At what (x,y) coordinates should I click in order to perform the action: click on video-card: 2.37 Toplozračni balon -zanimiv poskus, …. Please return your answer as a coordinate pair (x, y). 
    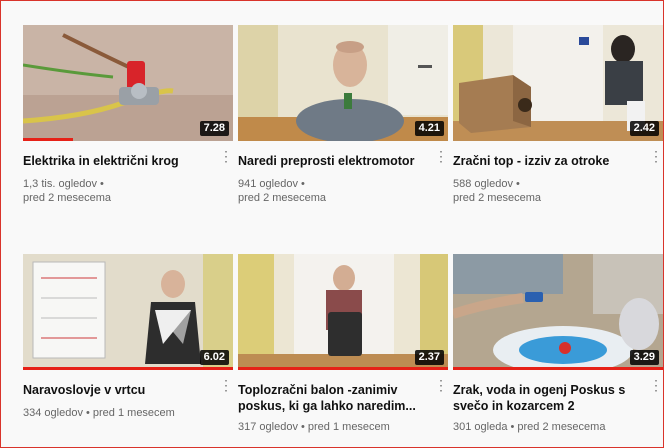
    Looking at the image, I should click on (343, 343).